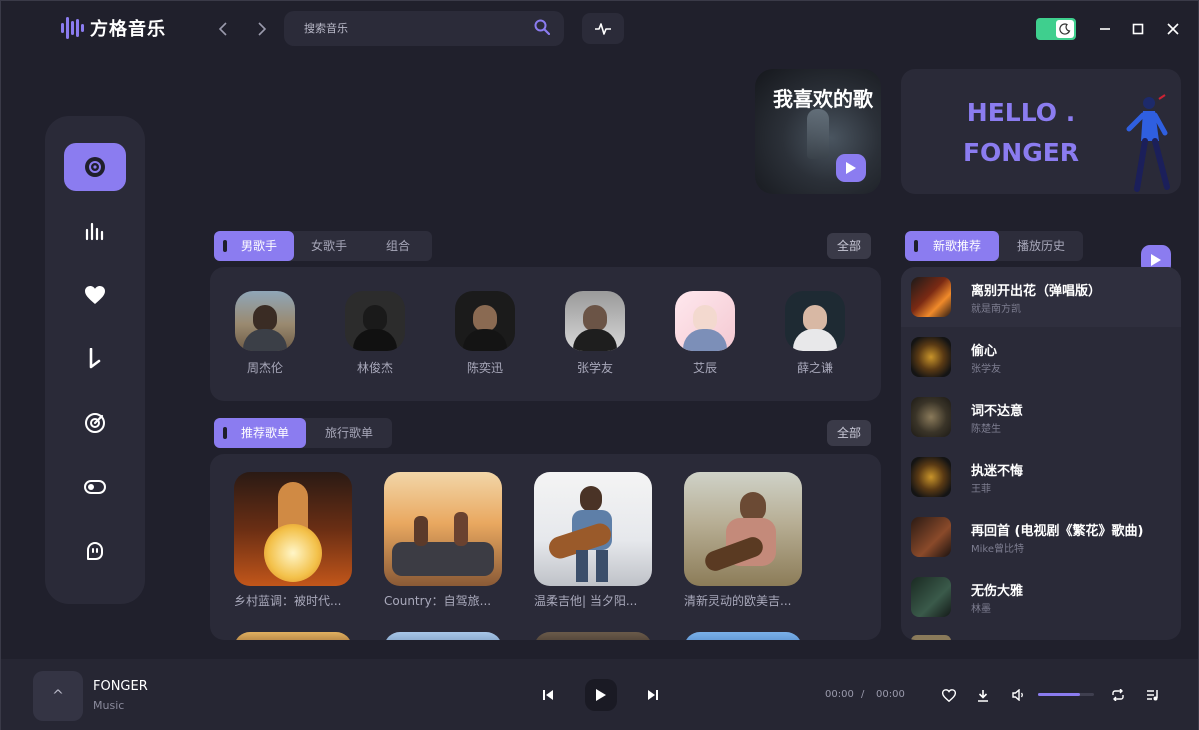 This screenshot has height=730, width=1199. What do you see at coordinates (997, 591) in the screenshot?
I see `song-title: 无伤大雅` at bounding box center [997, 591].